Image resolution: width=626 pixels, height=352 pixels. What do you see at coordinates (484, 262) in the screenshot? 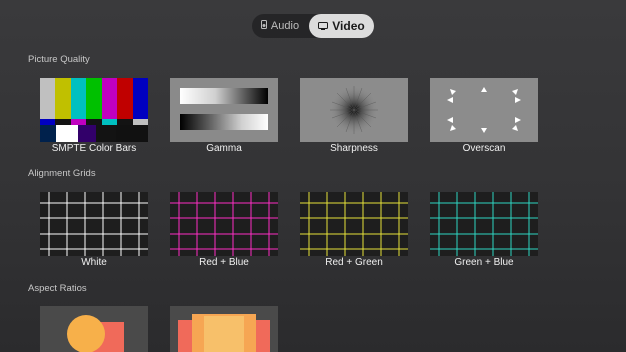
I see `tile-label: Green + Blue` at bounding box center [484, 262].